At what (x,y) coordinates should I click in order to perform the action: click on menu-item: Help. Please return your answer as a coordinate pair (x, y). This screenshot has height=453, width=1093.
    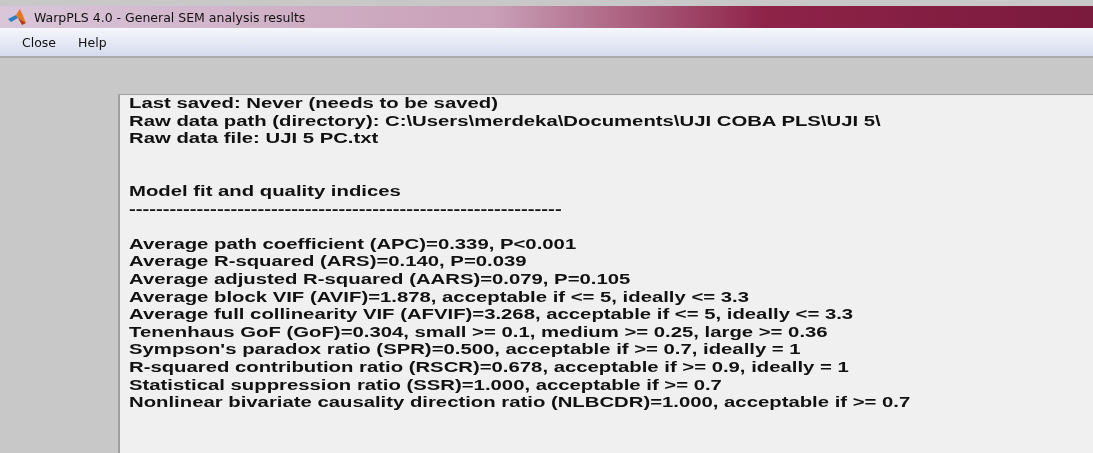
    Looking at the image, I should click on (92, 42).